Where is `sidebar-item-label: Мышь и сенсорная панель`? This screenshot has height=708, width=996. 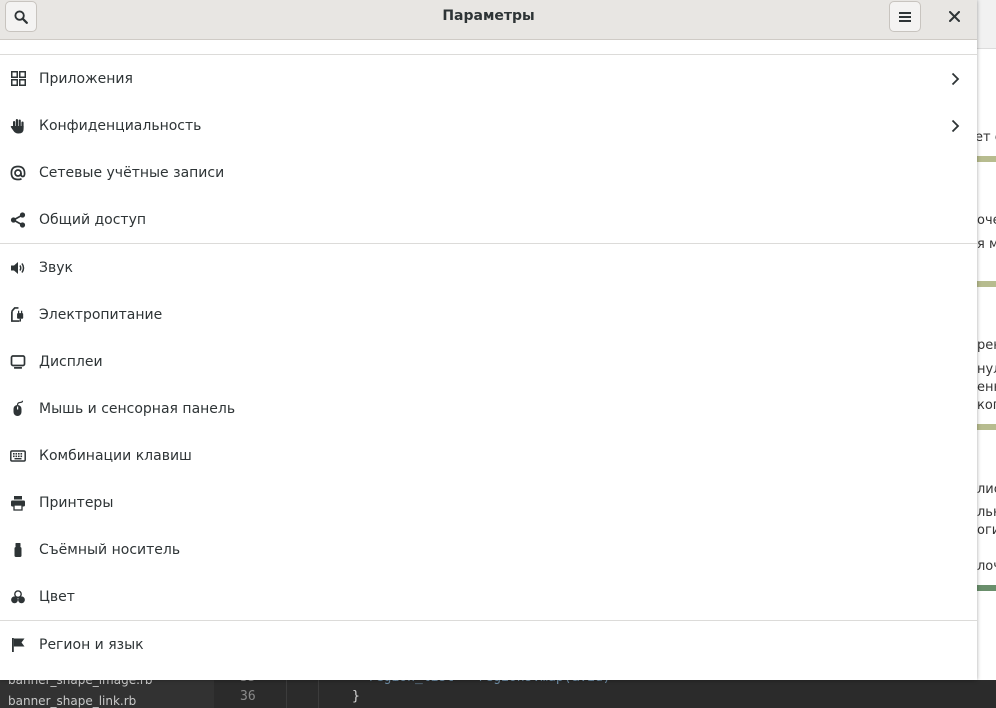 sidebar-item-label: Мышь и сенсорная панель is located at coordinates (137, 408).